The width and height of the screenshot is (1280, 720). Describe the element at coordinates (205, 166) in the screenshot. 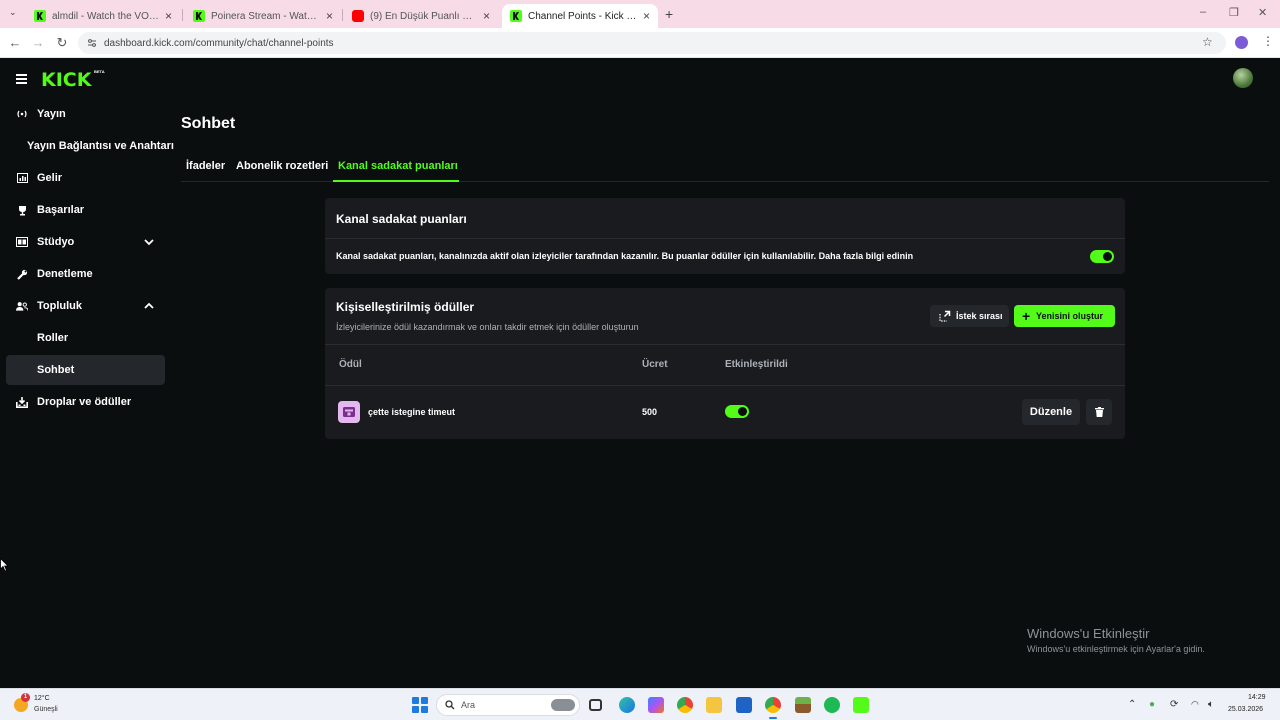

I see `tab-ifadeler: İfadeler` at that location.